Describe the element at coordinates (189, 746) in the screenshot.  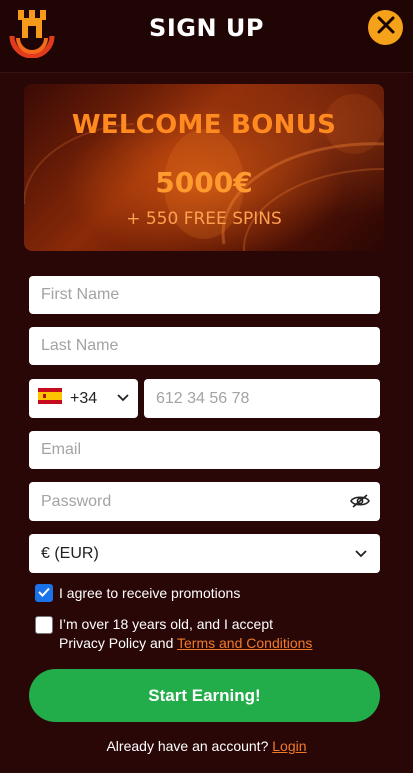
I see `login-prompt-text: Already have an account?` at that location.